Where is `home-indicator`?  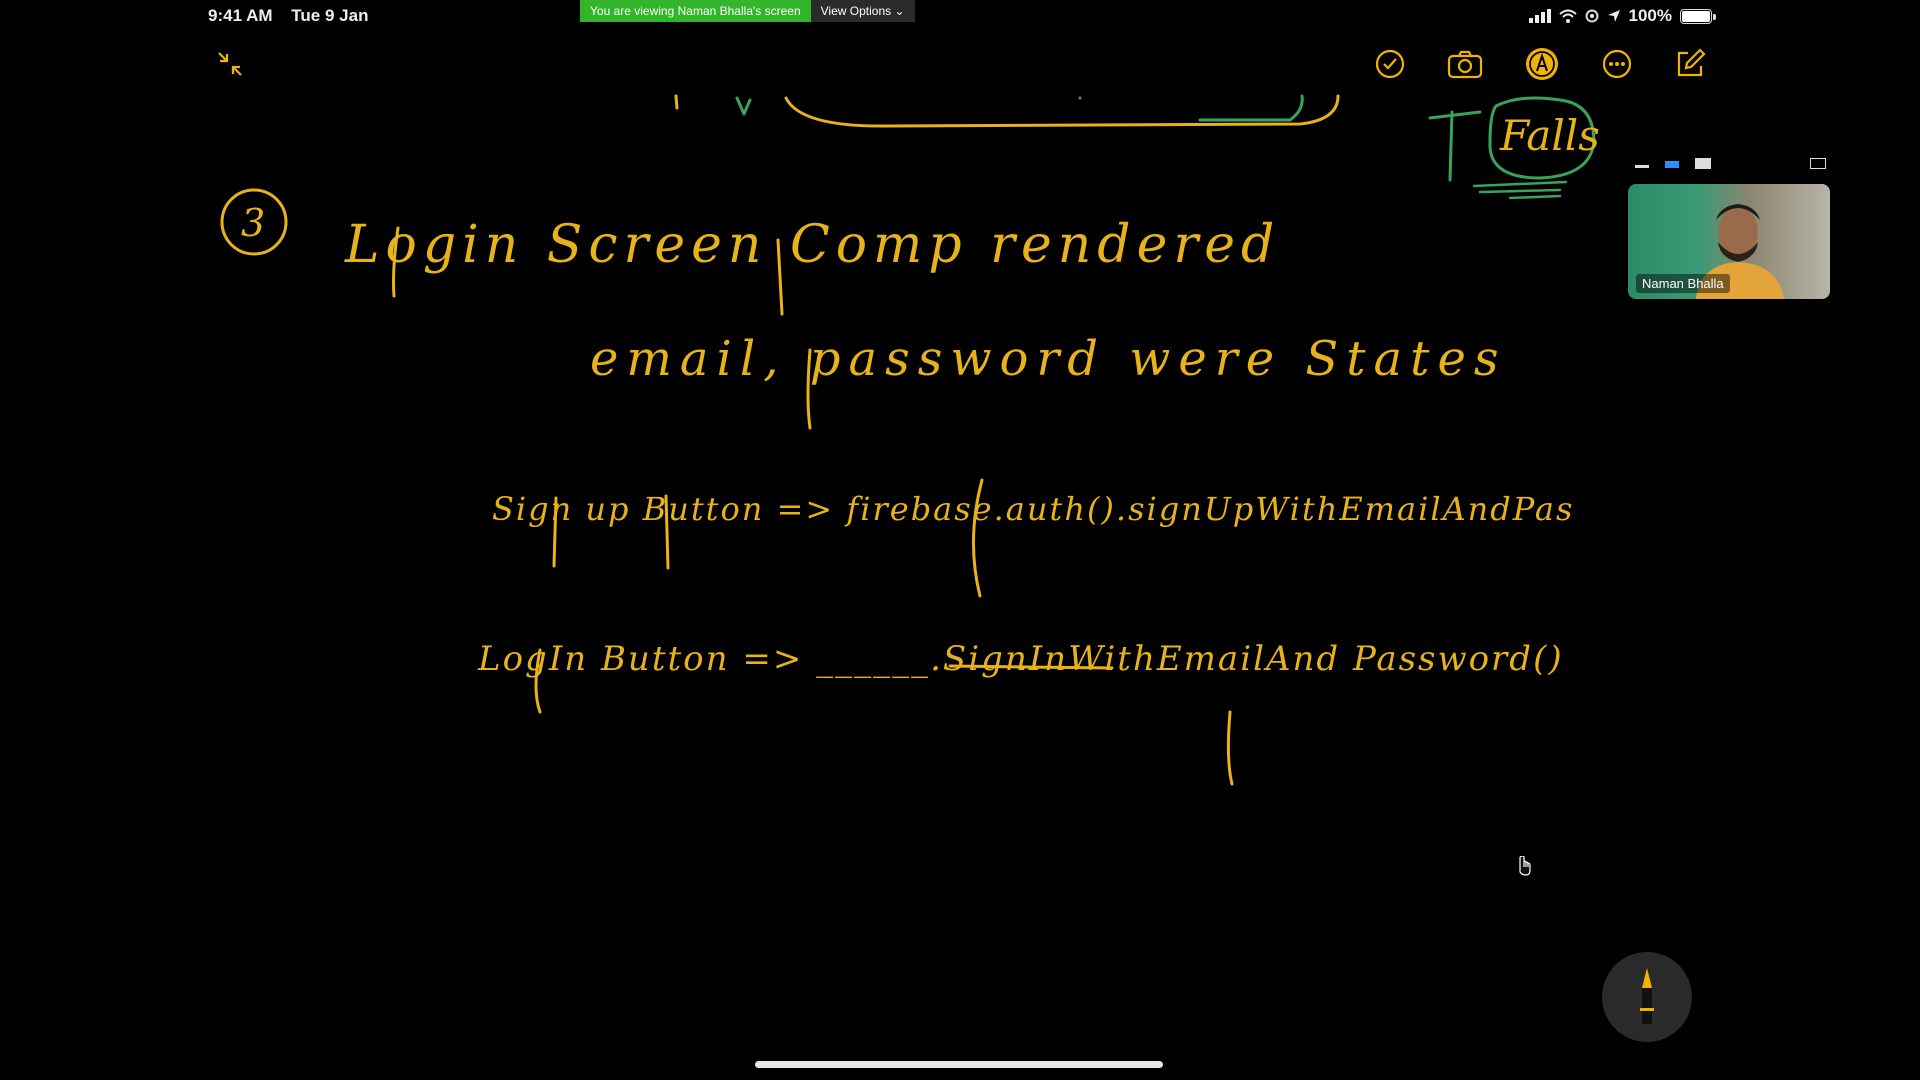
home-indicator is located at coordinates (959, 1064).